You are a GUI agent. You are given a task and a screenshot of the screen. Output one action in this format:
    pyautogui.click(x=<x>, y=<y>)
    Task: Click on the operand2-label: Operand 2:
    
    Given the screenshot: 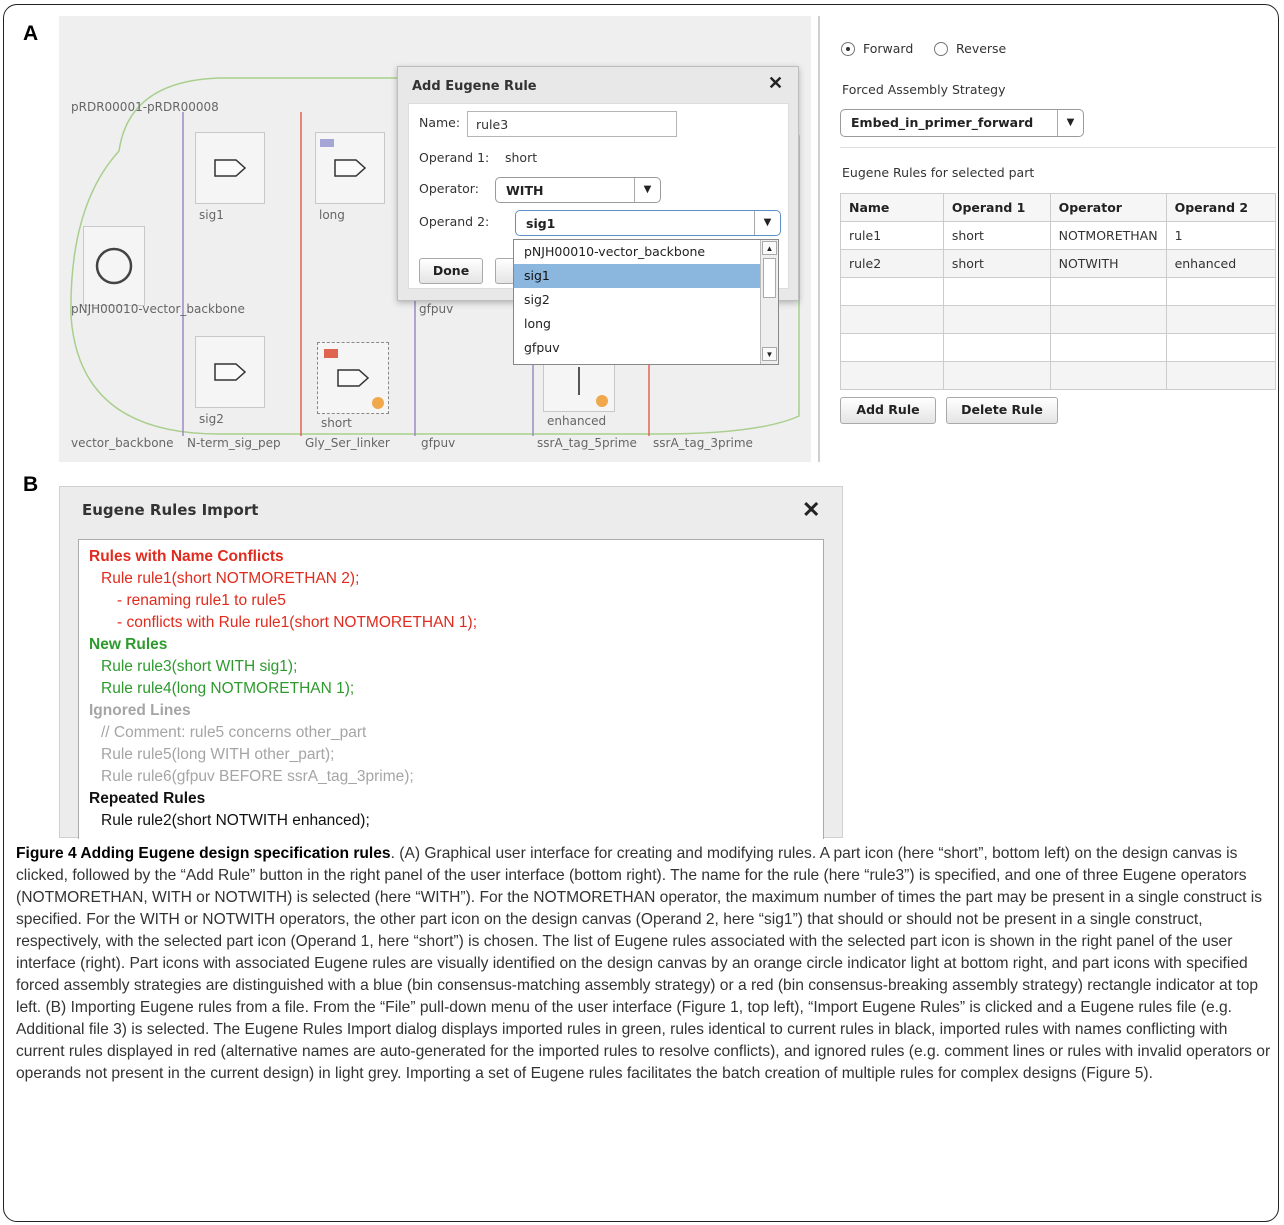 What is the action you would take?
    pyautogui.click(x=454, y=221)
    